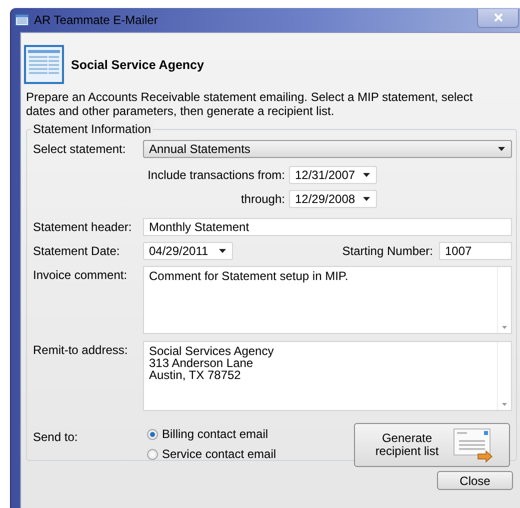 This screenshot has height=508, width=520. What do you see at coordinates (333, 175) in the screenshot?
I see `date-dropdown: 12/31/2007` at bounding box center [333, 175].